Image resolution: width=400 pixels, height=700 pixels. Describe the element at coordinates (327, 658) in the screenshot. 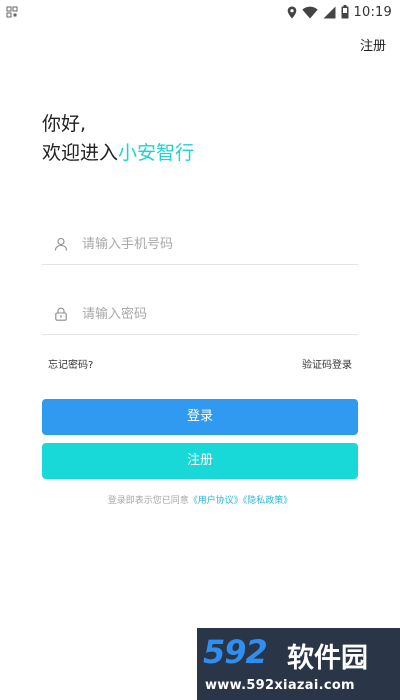

I see `watermark-name: 软件园` at that location.